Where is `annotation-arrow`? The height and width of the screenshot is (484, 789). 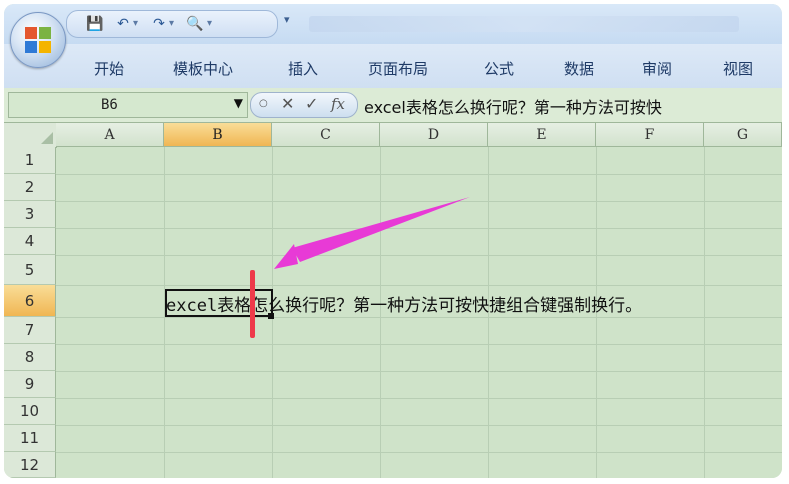 annotation-arrow is located at coordinates (372, 233).